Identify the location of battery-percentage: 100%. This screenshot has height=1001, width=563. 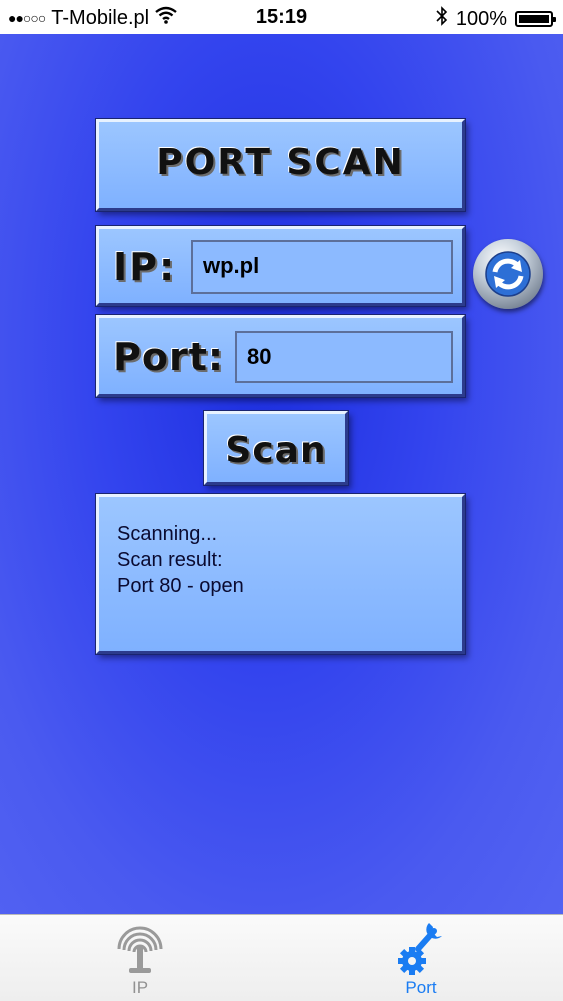
(481, 18).